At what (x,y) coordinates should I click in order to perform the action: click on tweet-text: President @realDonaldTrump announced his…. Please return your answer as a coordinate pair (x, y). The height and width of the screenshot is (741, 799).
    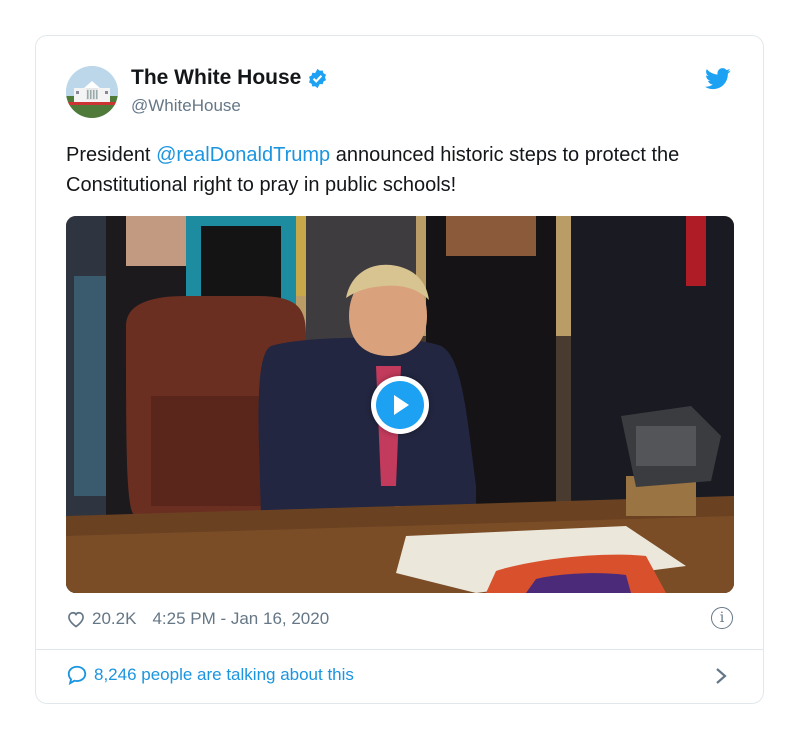
    Looking at the image, I should click on (396, 170).